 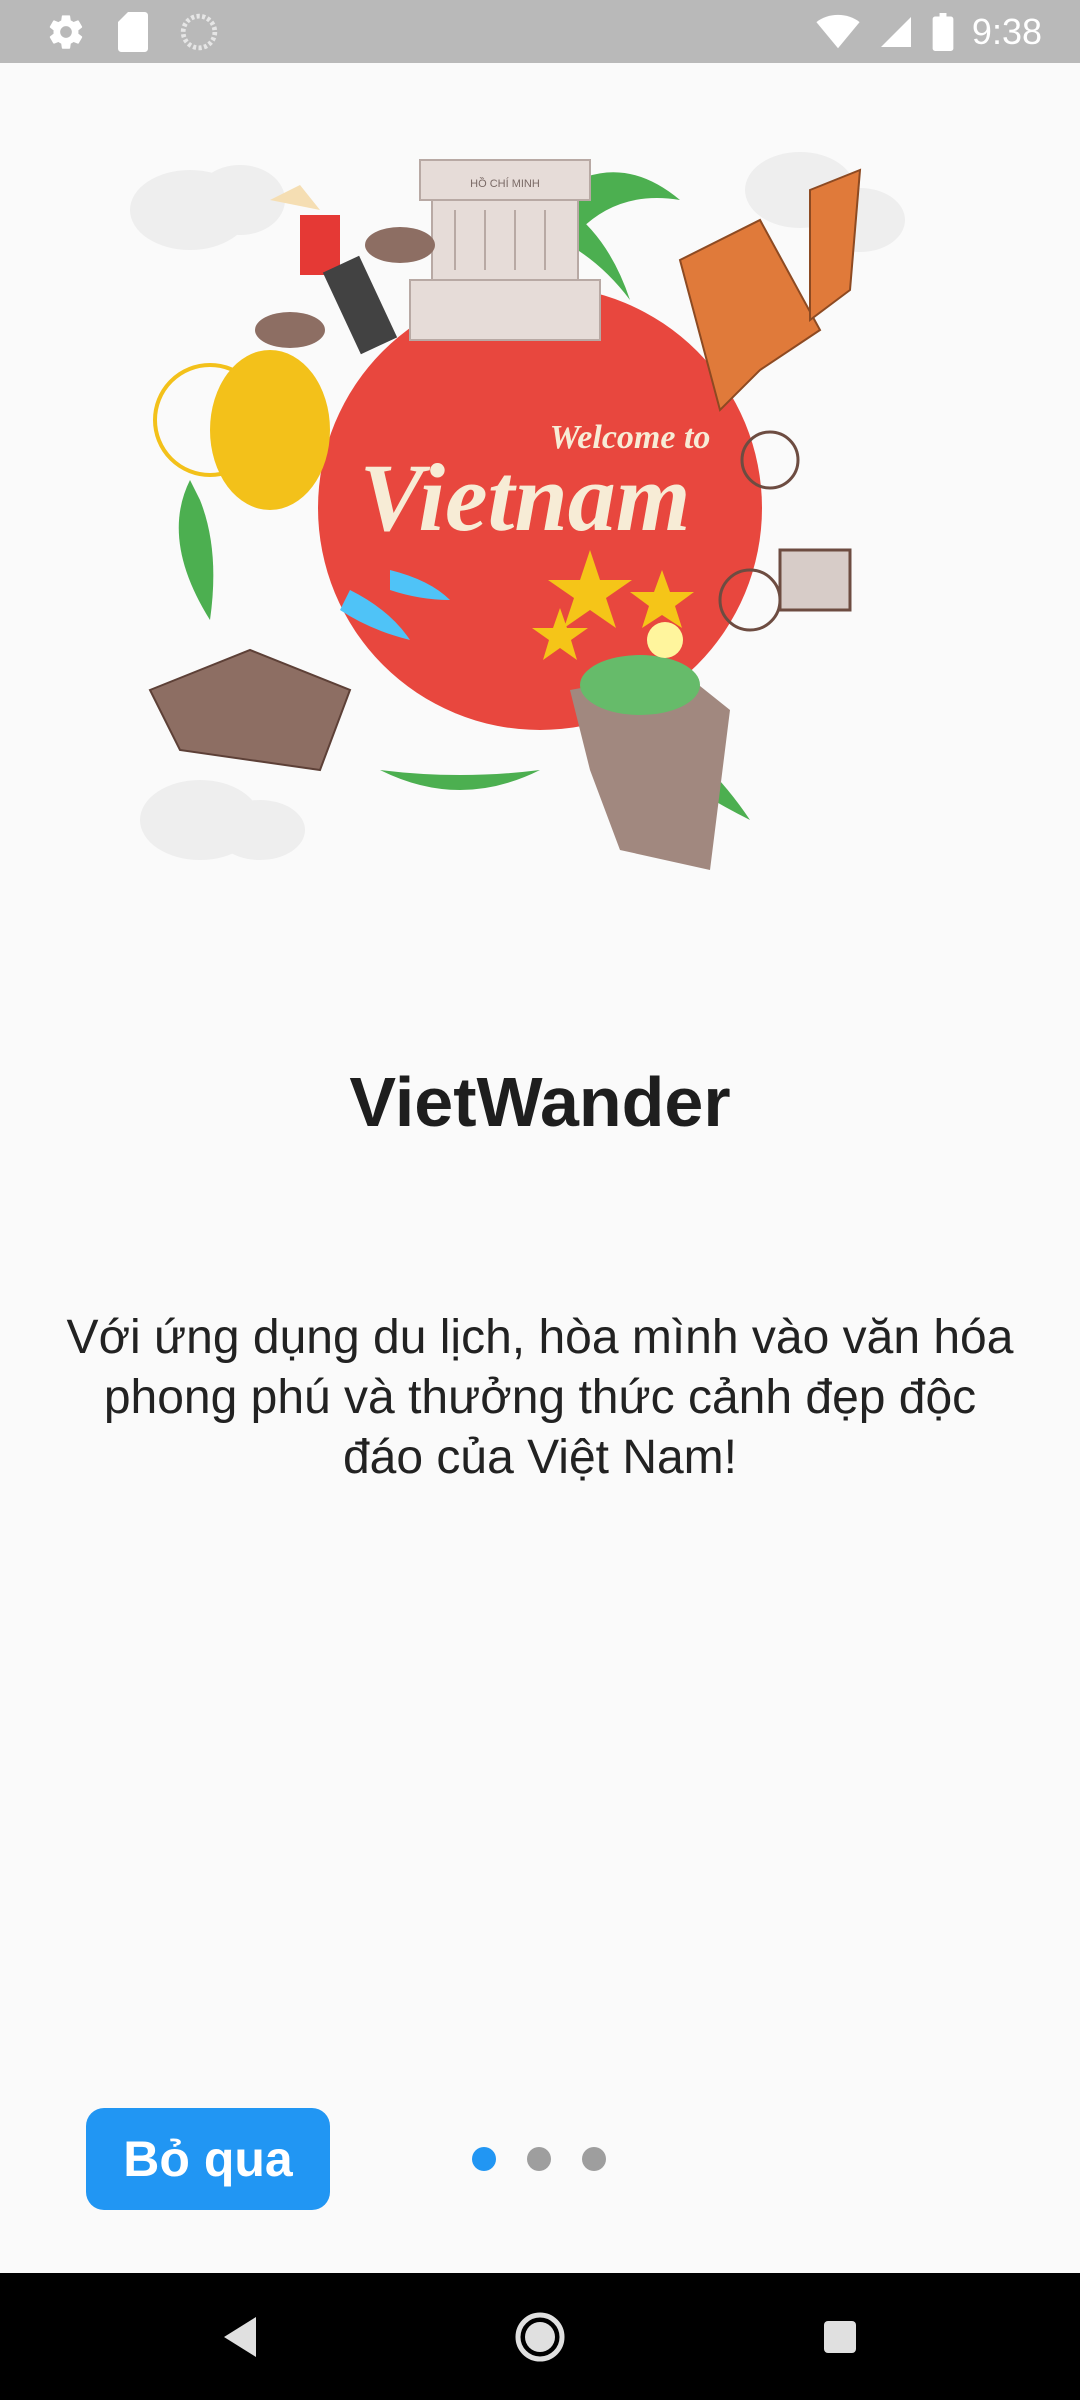 What do you see at coordinates (943, 31) in the screenshot?
I see `battery-icon` at bounding box center [943, 31].